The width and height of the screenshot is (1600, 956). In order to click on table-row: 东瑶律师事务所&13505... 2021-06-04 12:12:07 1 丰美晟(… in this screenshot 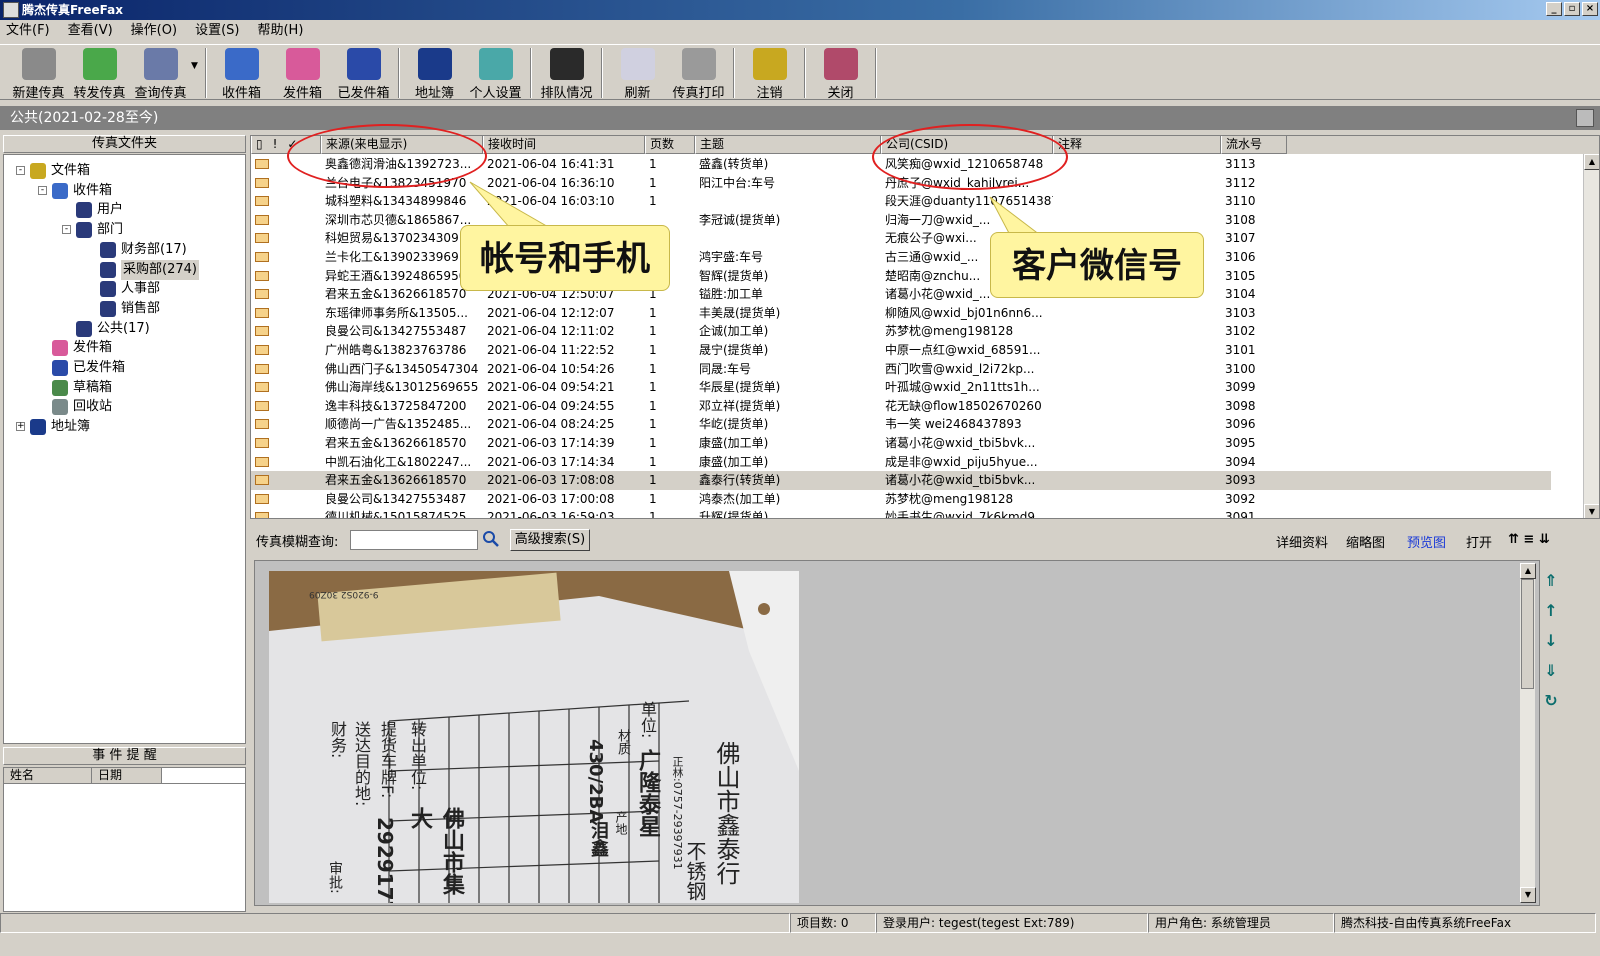, I will do `click(901, 313)`.